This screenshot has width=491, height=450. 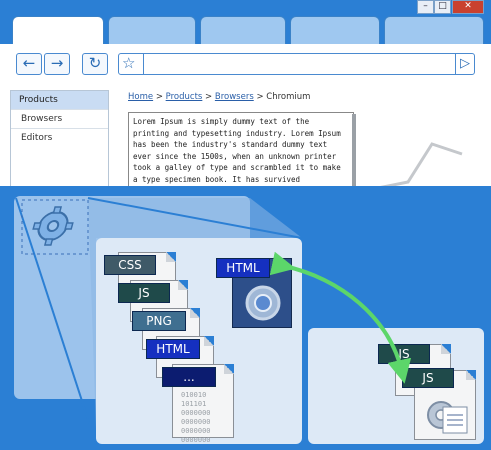 What do you see at coordinates (194, 404) in the screenshot?
I see `binary-line: 101101` at bounding box center [194, 404].